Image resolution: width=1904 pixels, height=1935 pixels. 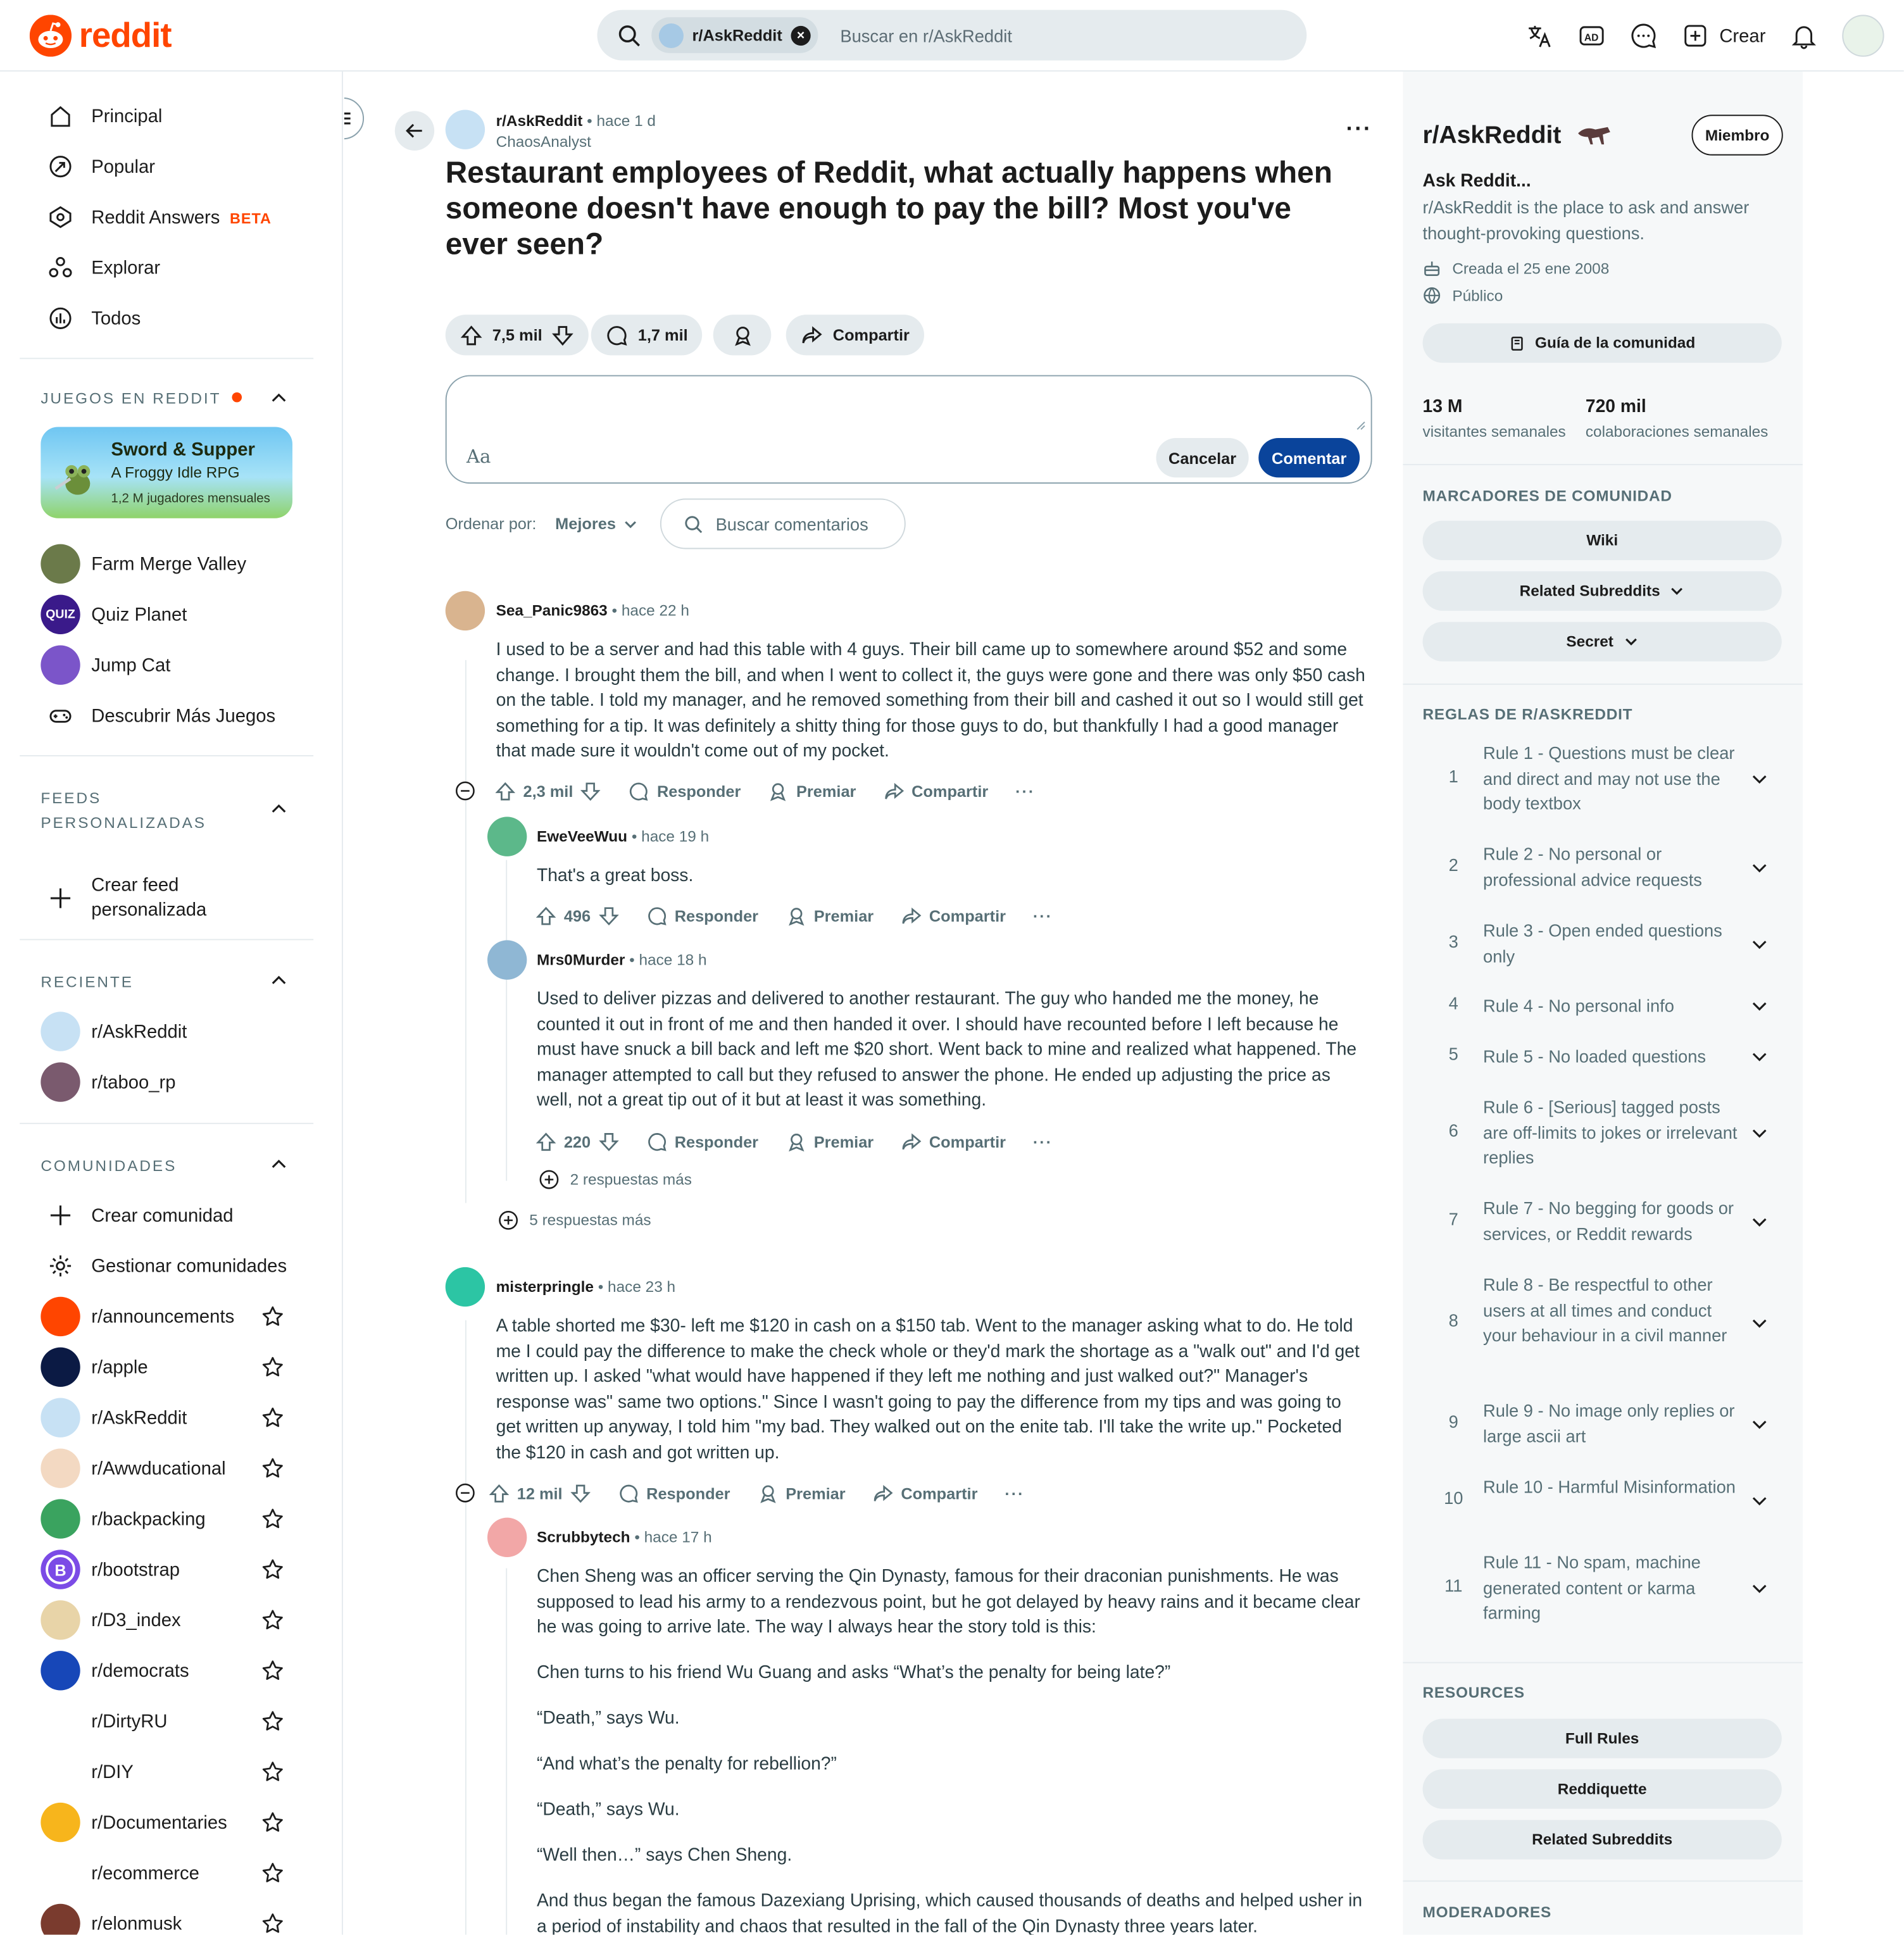 I want to click on resource-full-rules: Full Rules, so click(x=1602, y=1738).